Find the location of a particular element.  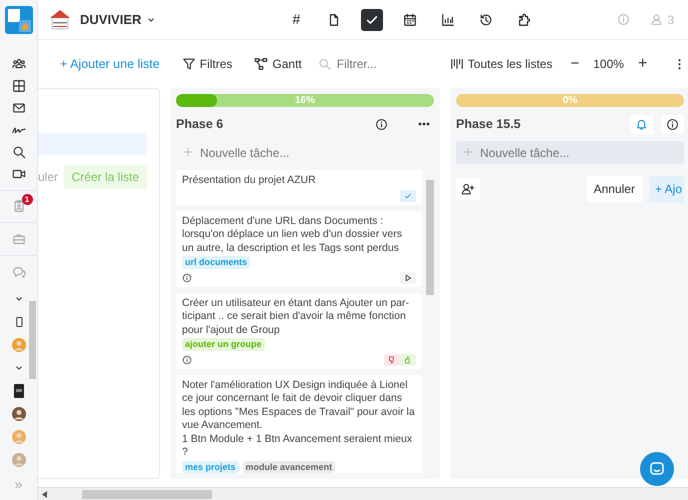

add-member-button is located at coordinates (468, 189).